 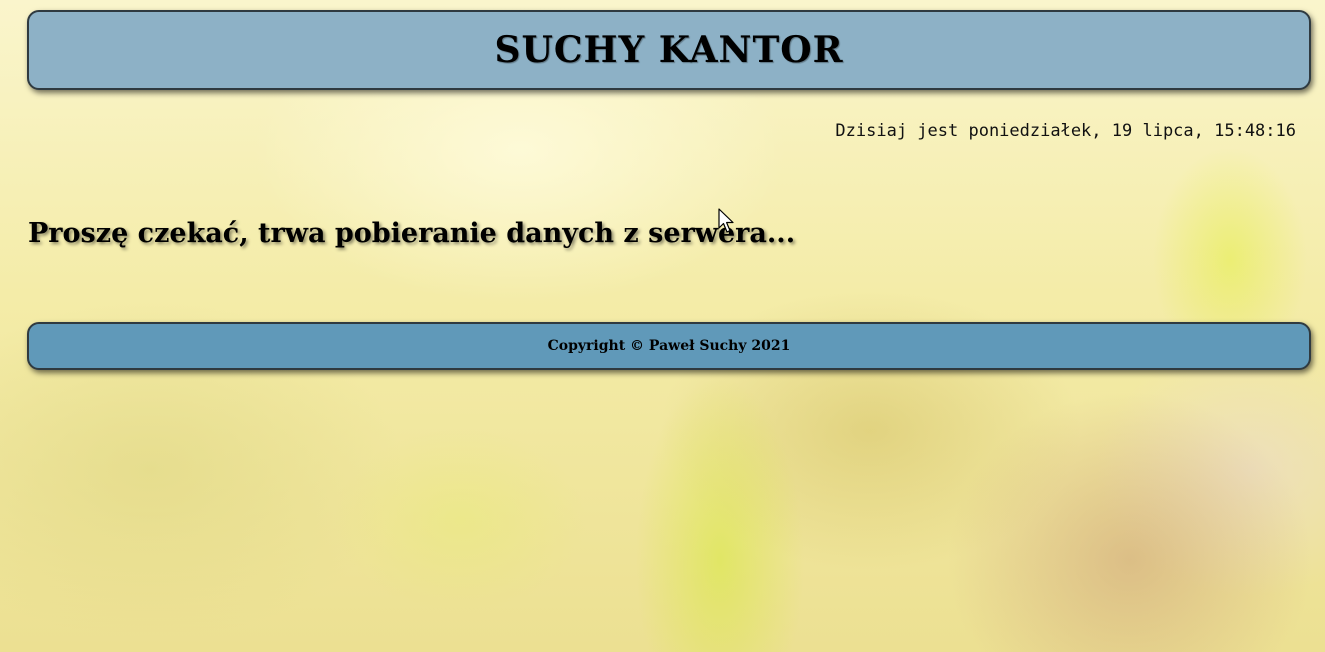 I want to click on page-footer: Copyright © Paweł Suchy 2021, so click(x=669, y=346).